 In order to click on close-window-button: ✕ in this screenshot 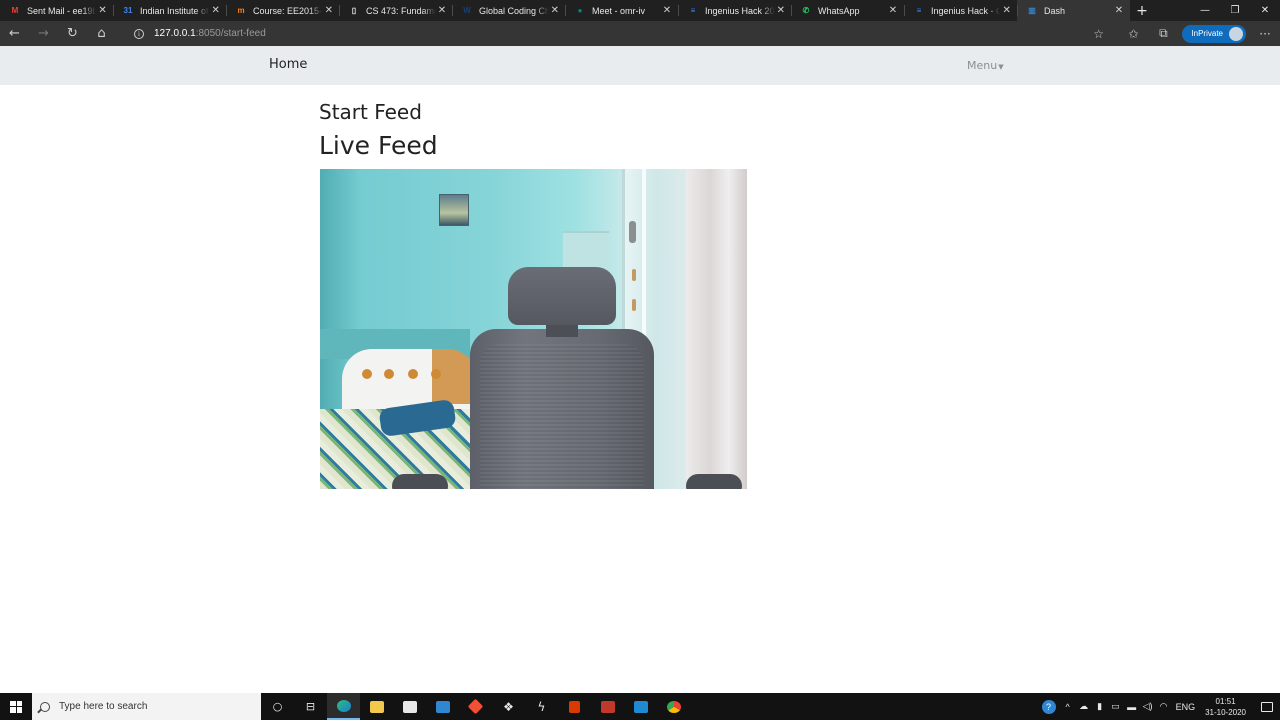, I will do `click(1265, 10)`.